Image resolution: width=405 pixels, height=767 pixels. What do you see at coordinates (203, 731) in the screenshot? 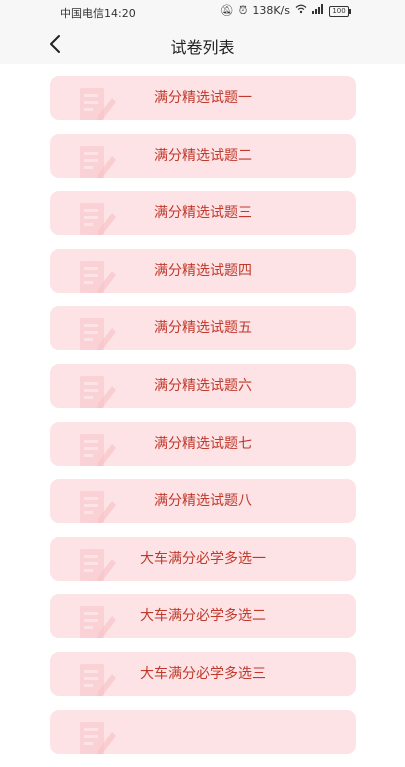
I see `exam-list-item` at bounding box center [203, 731].